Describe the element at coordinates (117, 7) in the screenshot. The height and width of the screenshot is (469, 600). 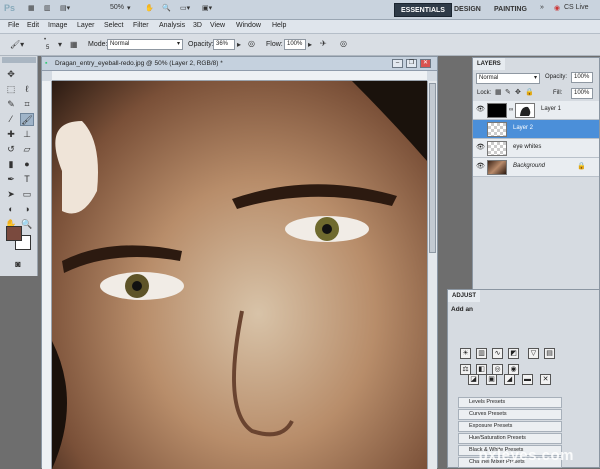
I see `zoom-level: 50%` at that location.